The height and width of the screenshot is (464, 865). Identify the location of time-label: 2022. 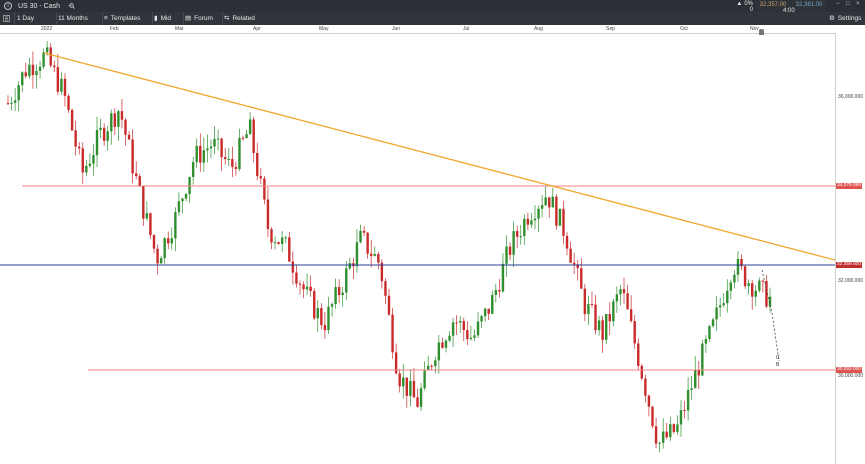
(47, 29).